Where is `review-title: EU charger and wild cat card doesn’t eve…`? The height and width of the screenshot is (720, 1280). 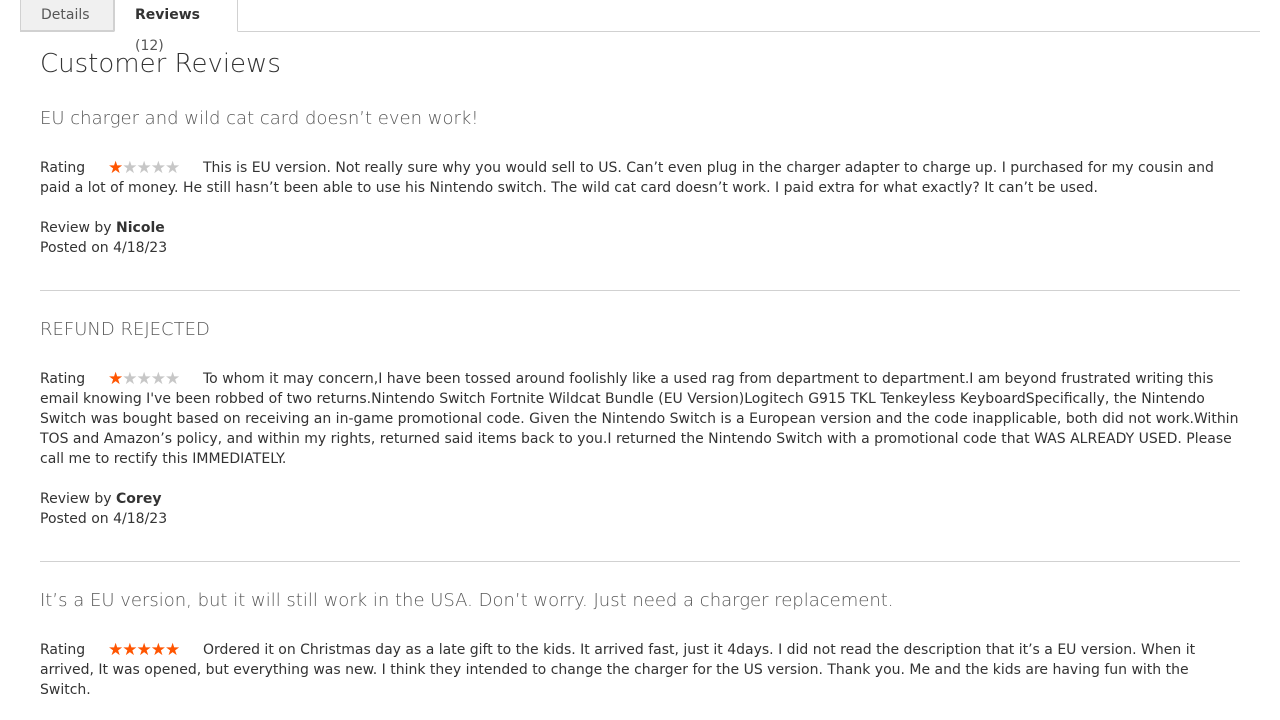
review-title: EU charger and wild cat card doesn’t eve… is located at coordinates (259, 118).